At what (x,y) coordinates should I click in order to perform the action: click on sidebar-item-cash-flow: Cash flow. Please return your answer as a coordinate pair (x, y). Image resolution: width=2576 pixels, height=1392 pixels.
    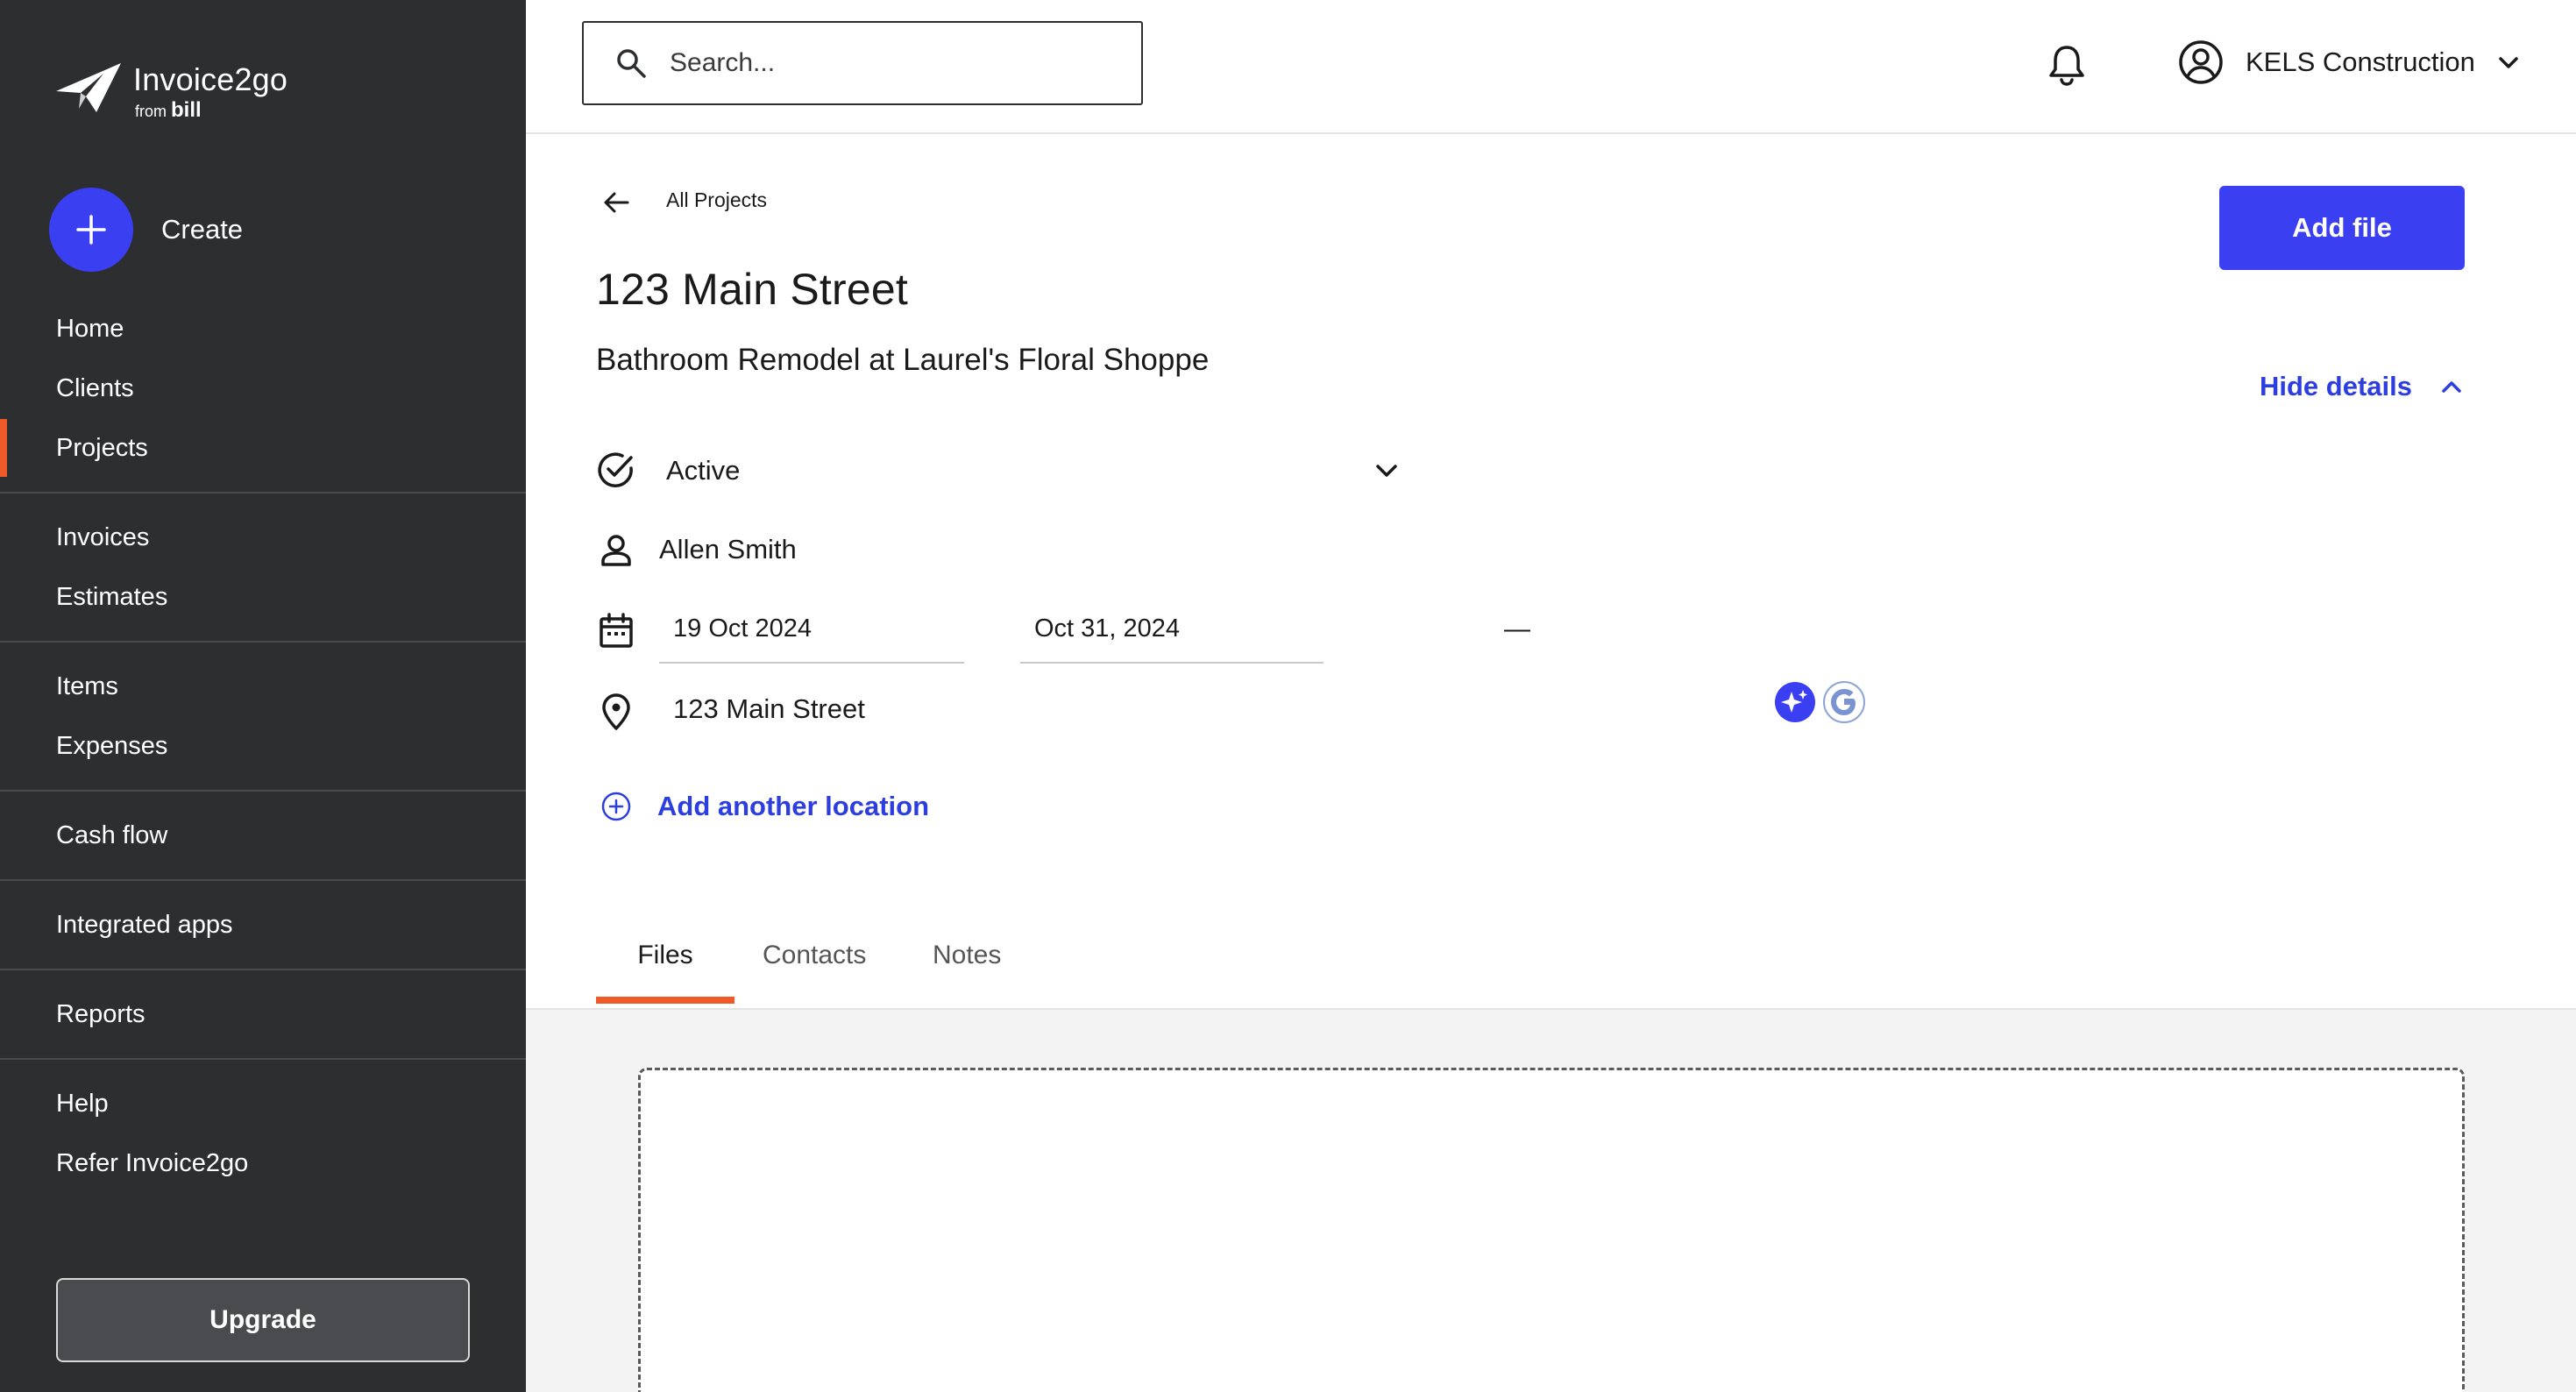
    Looking at the image, I should click on (263, 835).